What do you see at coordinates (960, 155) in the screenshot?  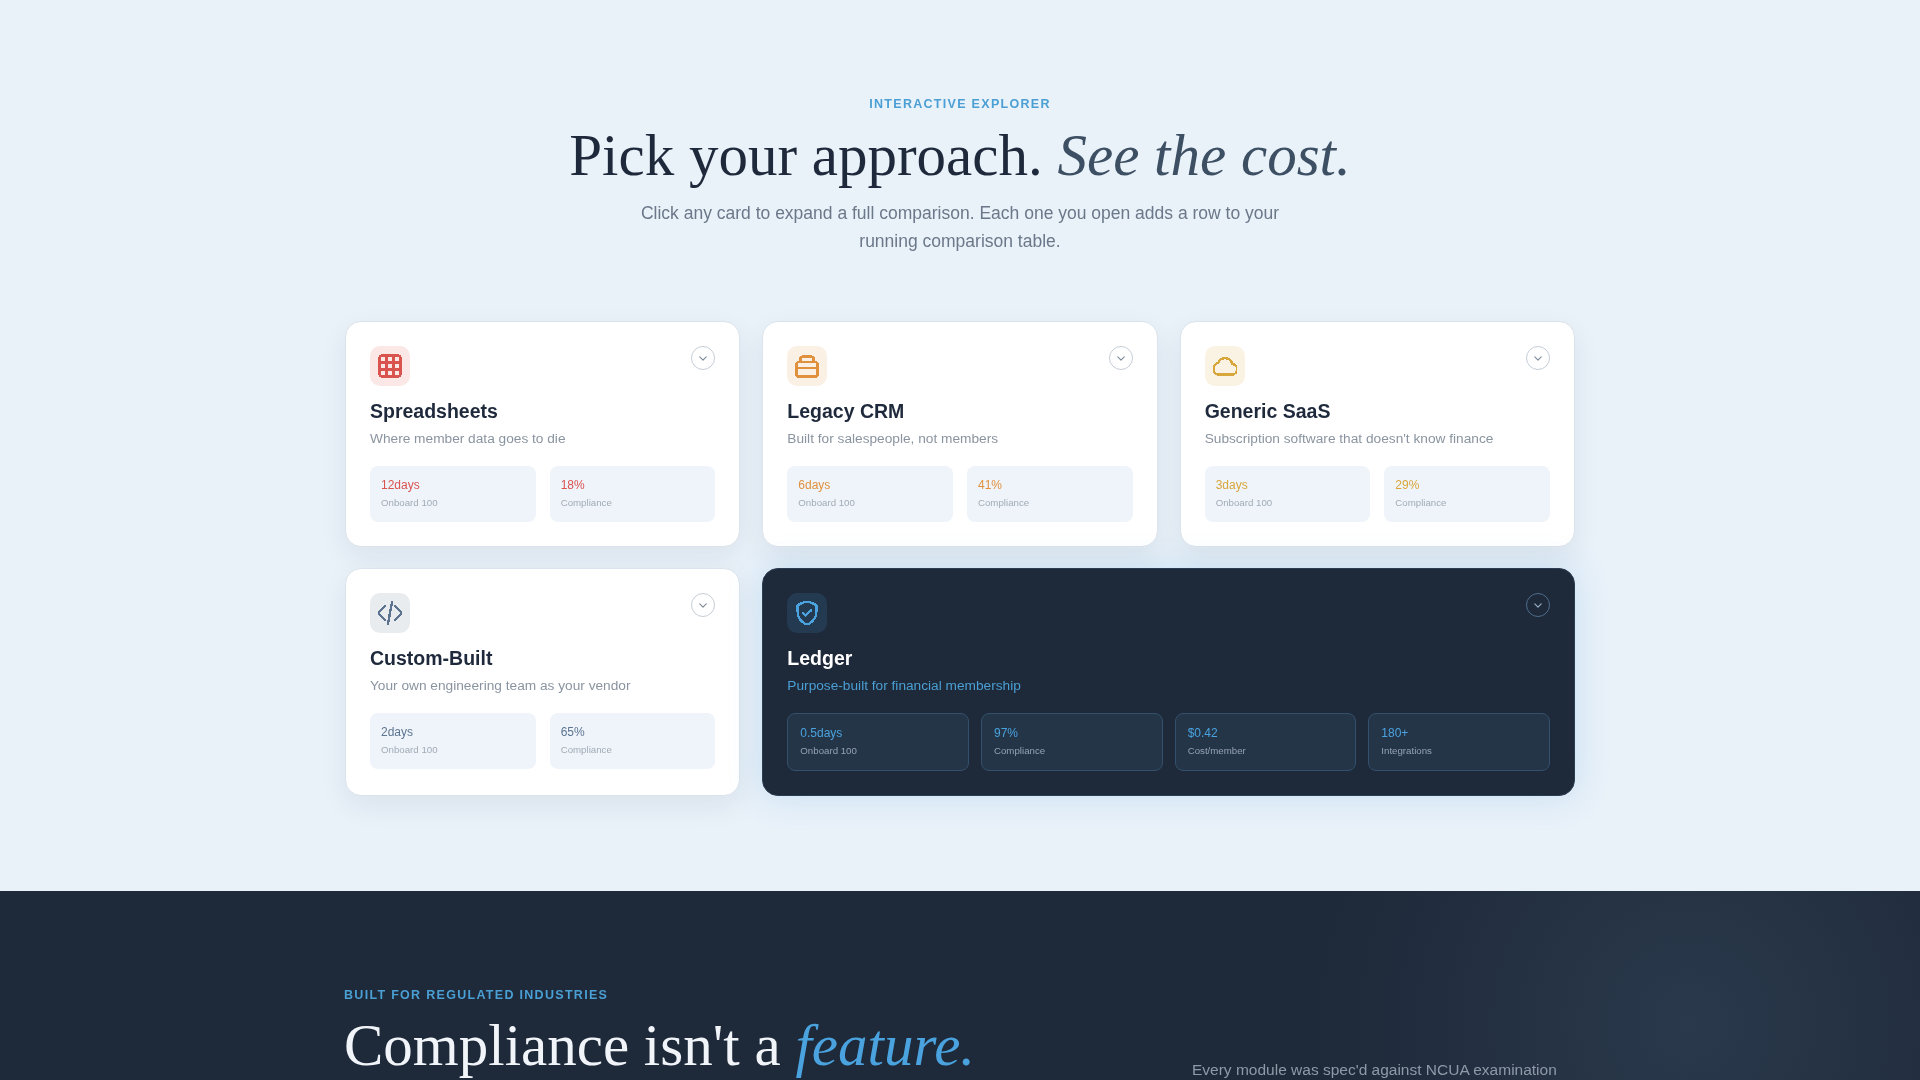 I see `section-heading: Pick your approach. See the cost.` at bounding box center [960, 155].